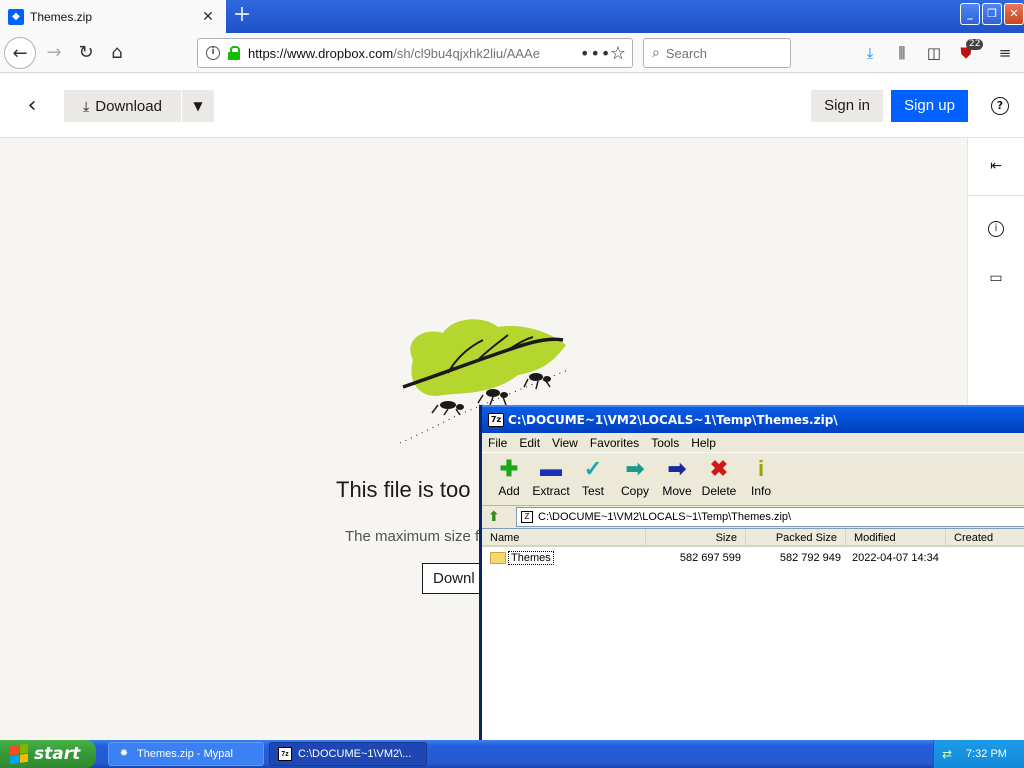 The width and height of the screenshot is (1024, 768). I want to click on sevenzip-menubar: File Edit View Favorites Tools Help, so click(753, 443).